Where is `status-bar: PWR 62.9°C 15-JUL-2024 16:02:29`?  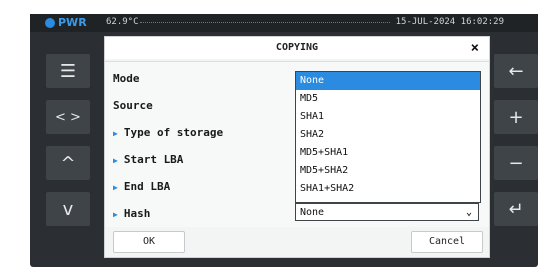
status-bar: PWR 62.9°C 15-JUL-2024 16:02:29 is located at coordinates (284, 23).